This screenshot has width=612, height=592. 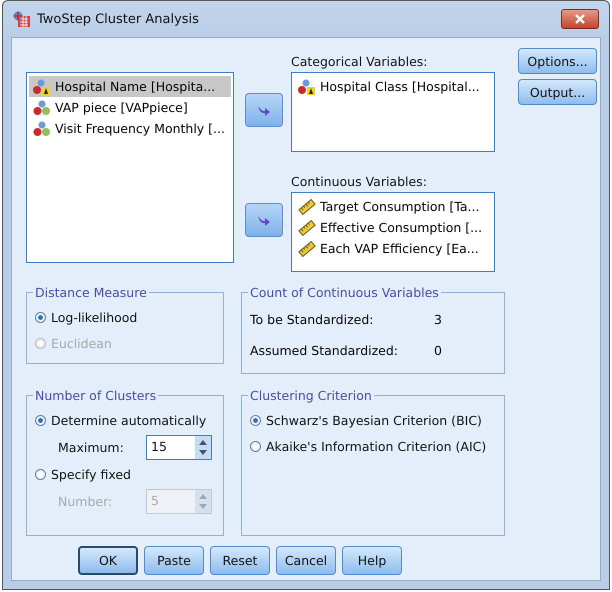 What do you see at coordinates (125, 420) in the screenshot?
I see `radio-option: Determine automatically` at bounding box center [125, 420].